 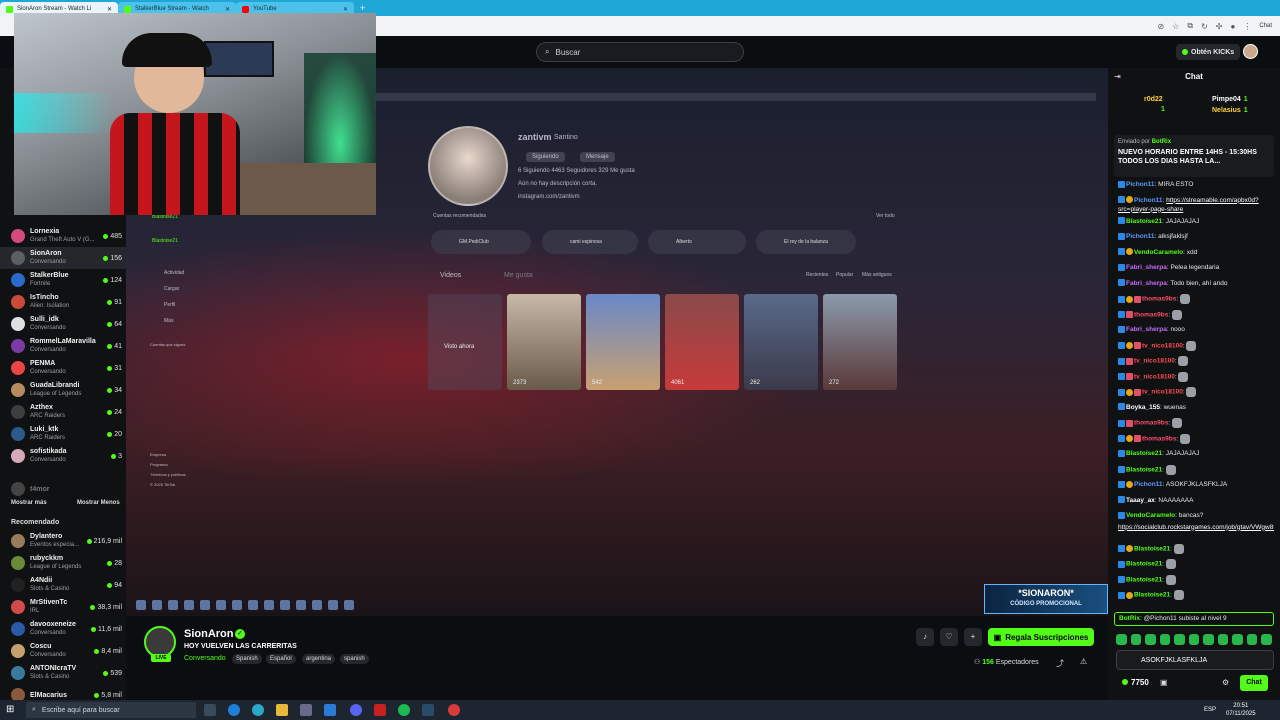 I want to click on steam-icon, so click(x=428, y=710).